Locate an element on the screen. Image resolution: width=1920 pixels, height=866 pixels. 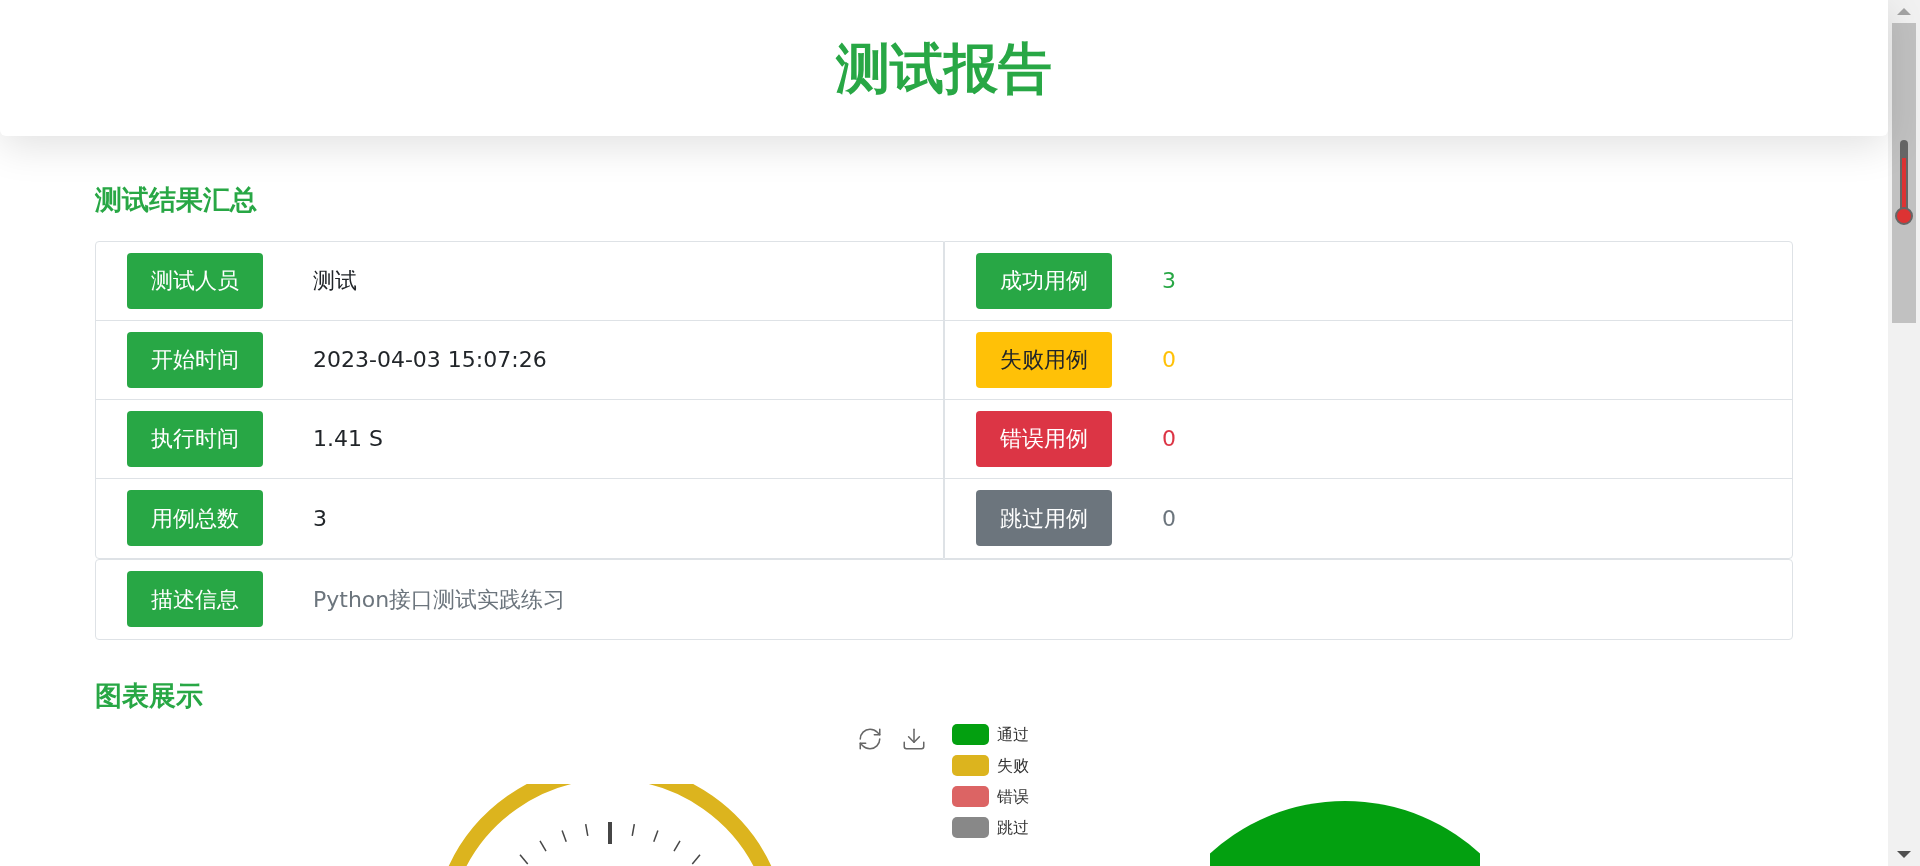
download-icon is located at coordinates (914, 739).